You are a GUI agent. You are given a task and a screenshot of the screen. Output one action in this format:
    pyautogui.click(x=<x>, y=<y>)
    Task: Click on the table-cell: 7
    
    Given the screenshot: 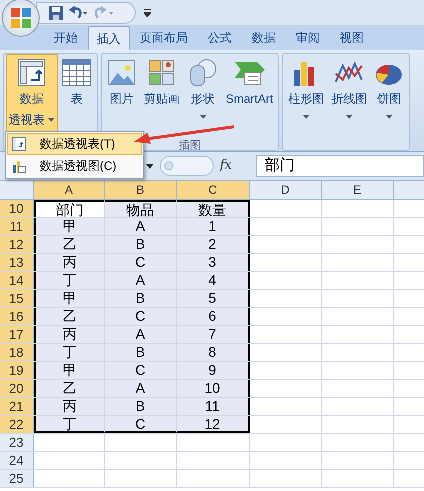 What is the action you would take?
    pyautogui.click(x=213, y=334)
    